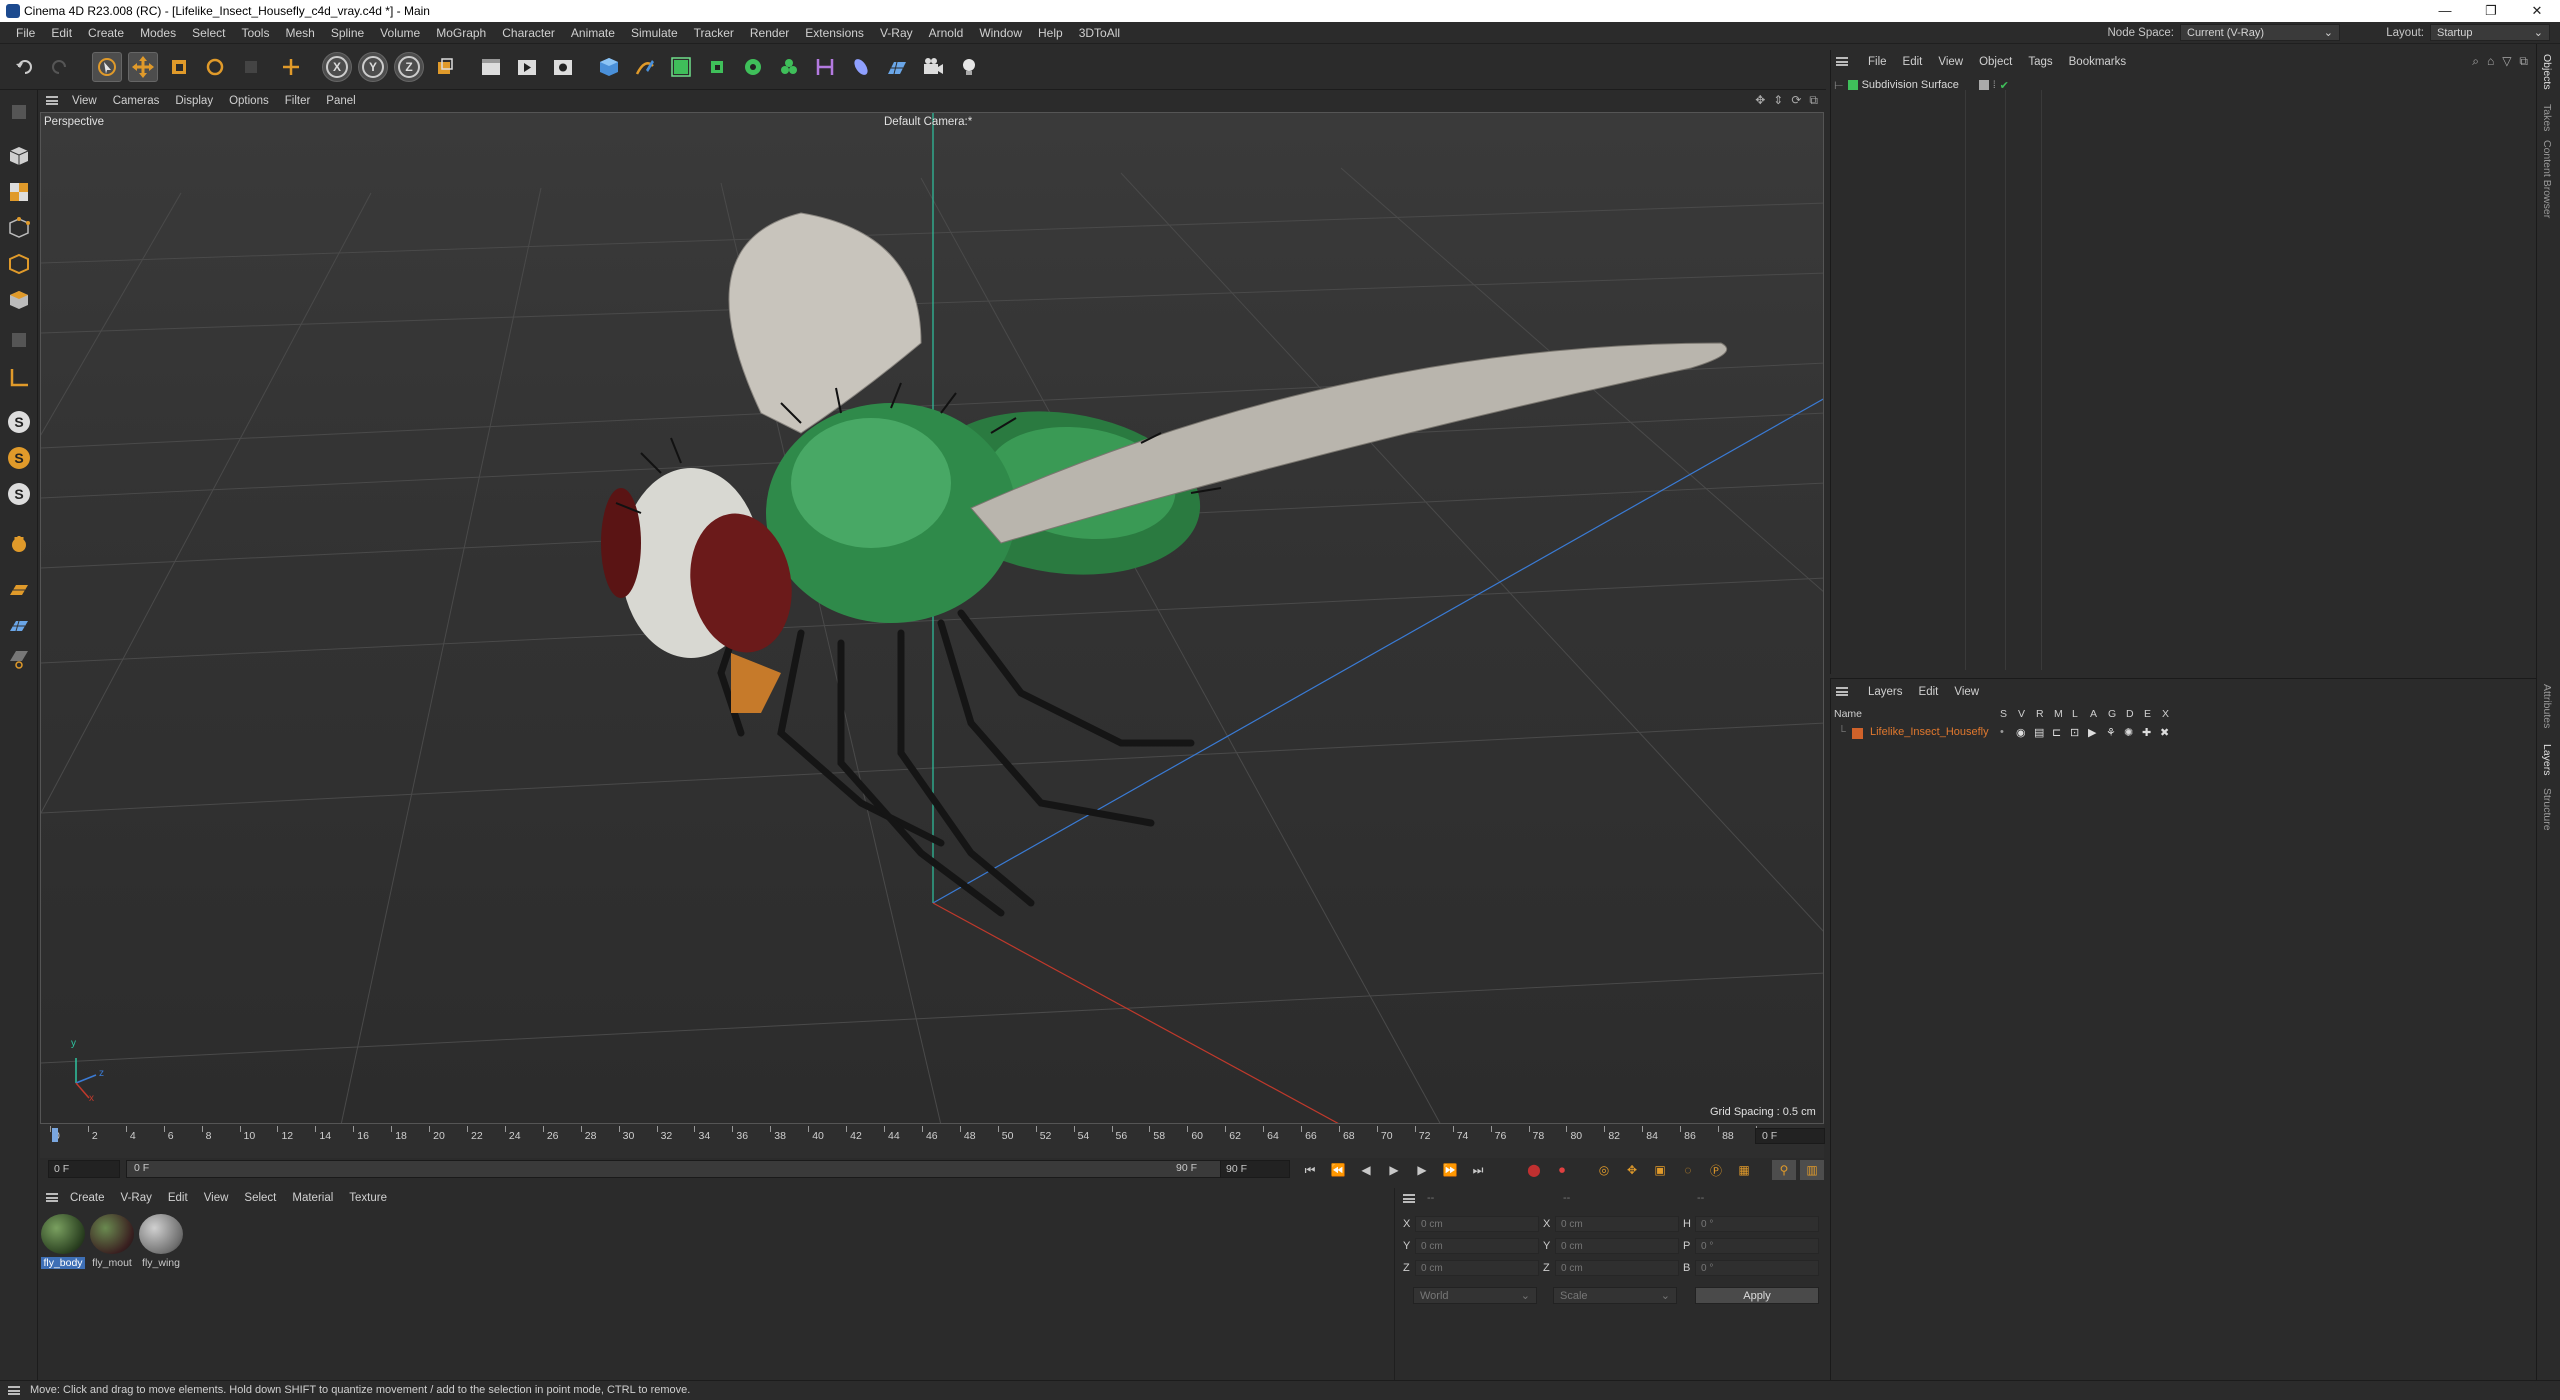  Describe the element at coordinates (1255, 1169) in the screenshot. I see `end-frame-field: 90 F` at that location.